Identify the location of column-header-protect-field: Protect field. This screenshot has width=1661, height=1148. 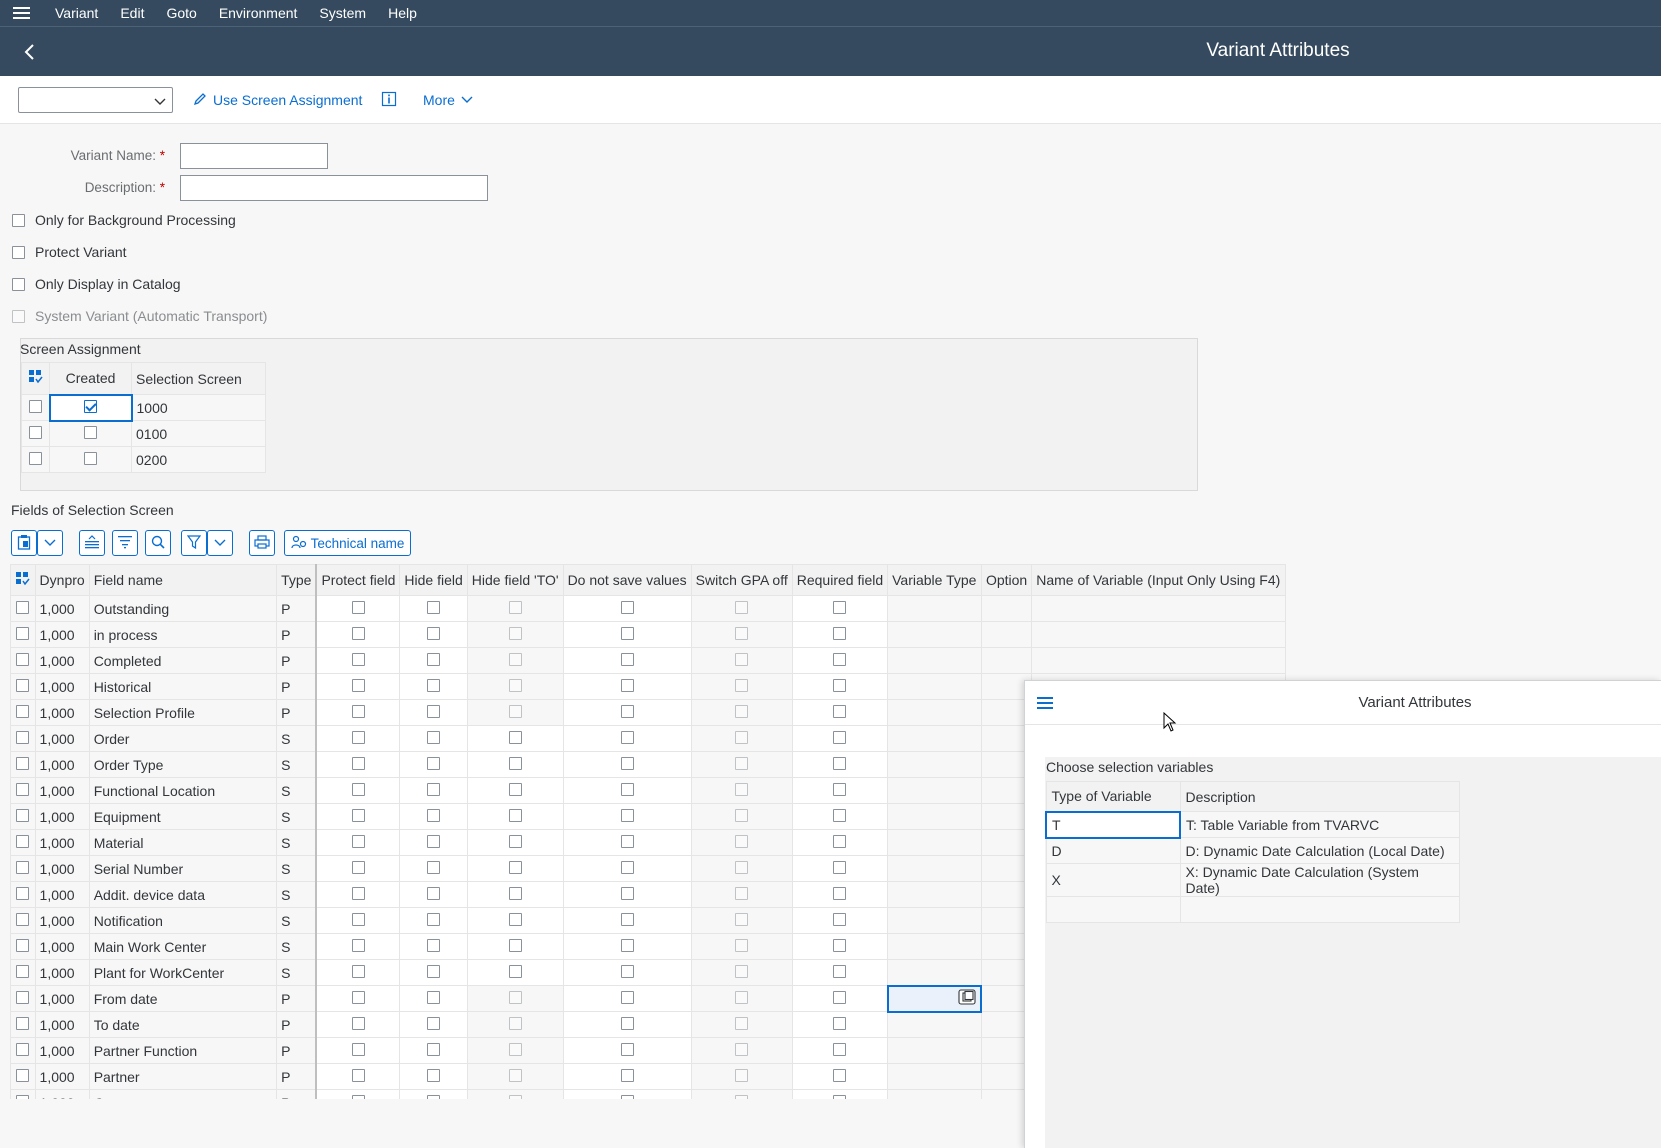
(358, 580).